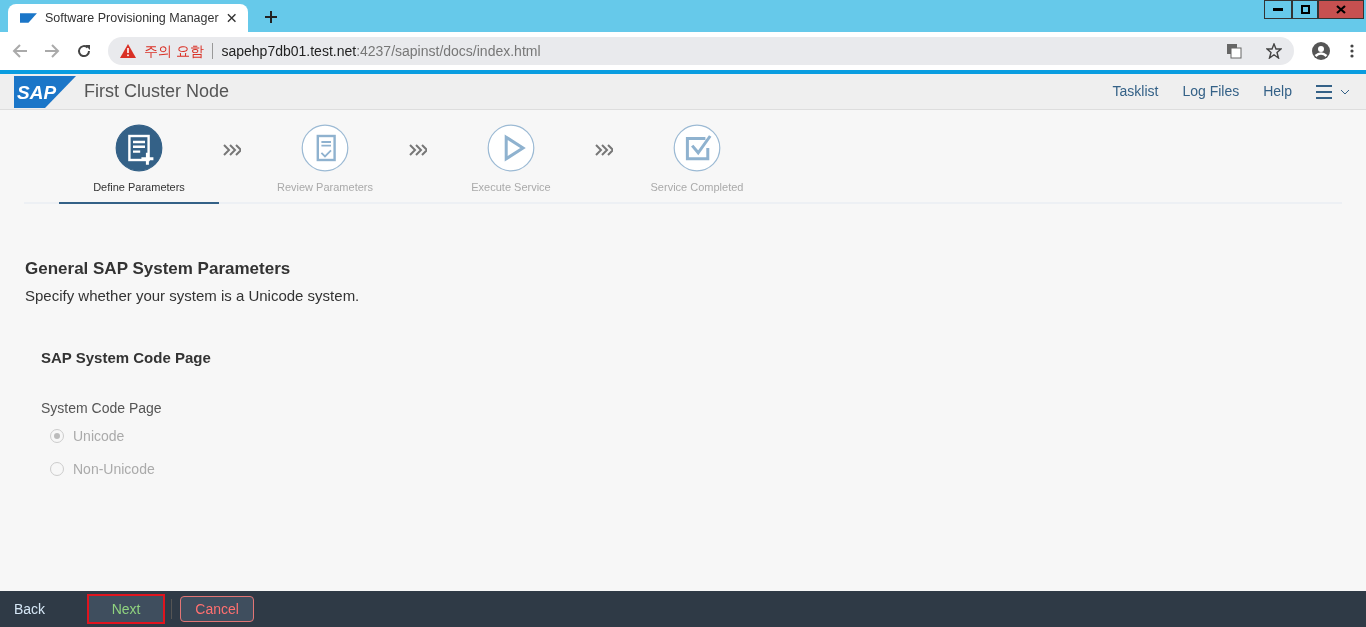 The height and width of the screenshot is (627, 1366). Describe the element at coordinates (45, 91) in the screenshot. I see `sap-logo: SAP` at that location.